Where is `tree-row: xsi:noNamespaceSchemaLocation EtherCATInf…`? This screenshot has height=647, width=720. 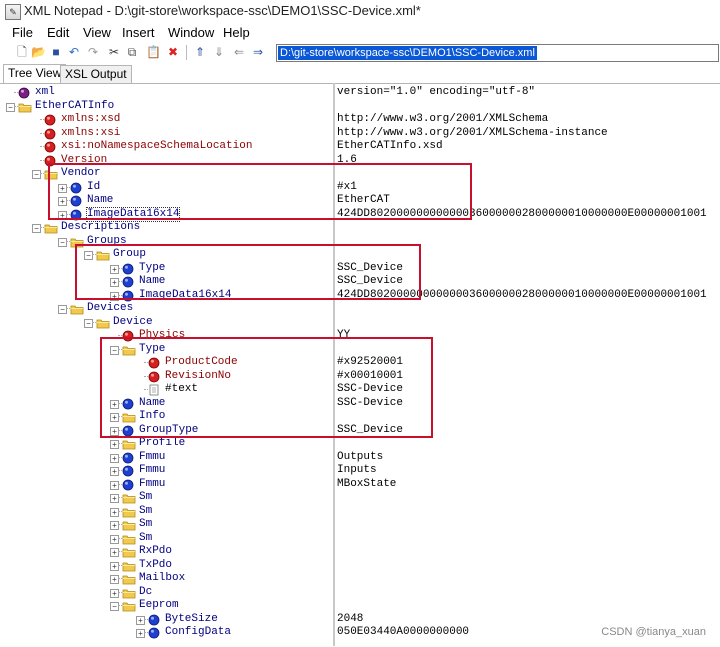
tree-row: xsi:noNamespaceSchemaLocation EtherCATInf… is located at coordinates (360, 147).